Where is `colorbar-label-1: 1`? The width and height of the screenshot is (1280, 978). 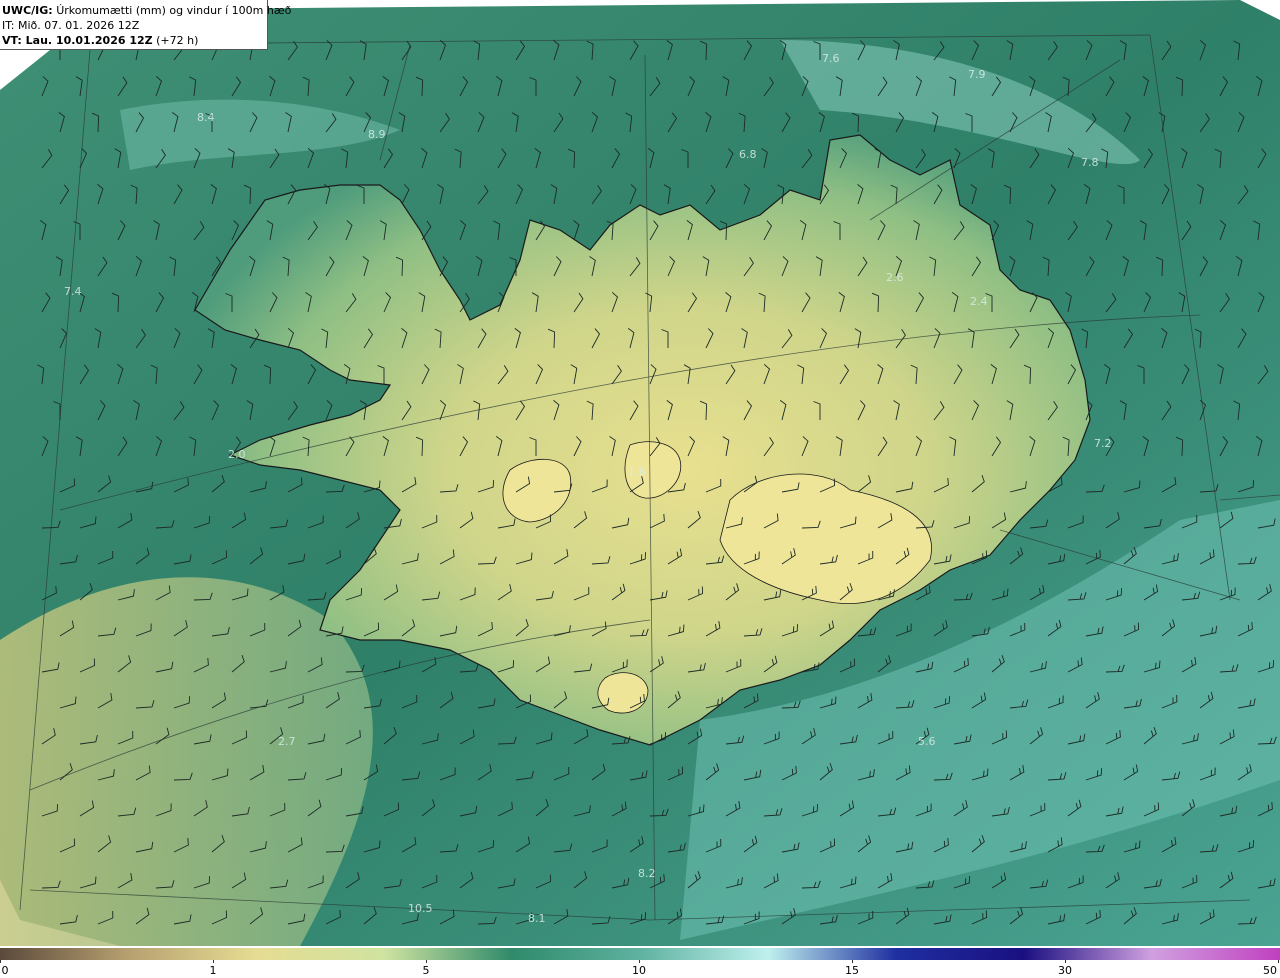 colorbar-label-1: 1 is located at coordinates (213, 970).